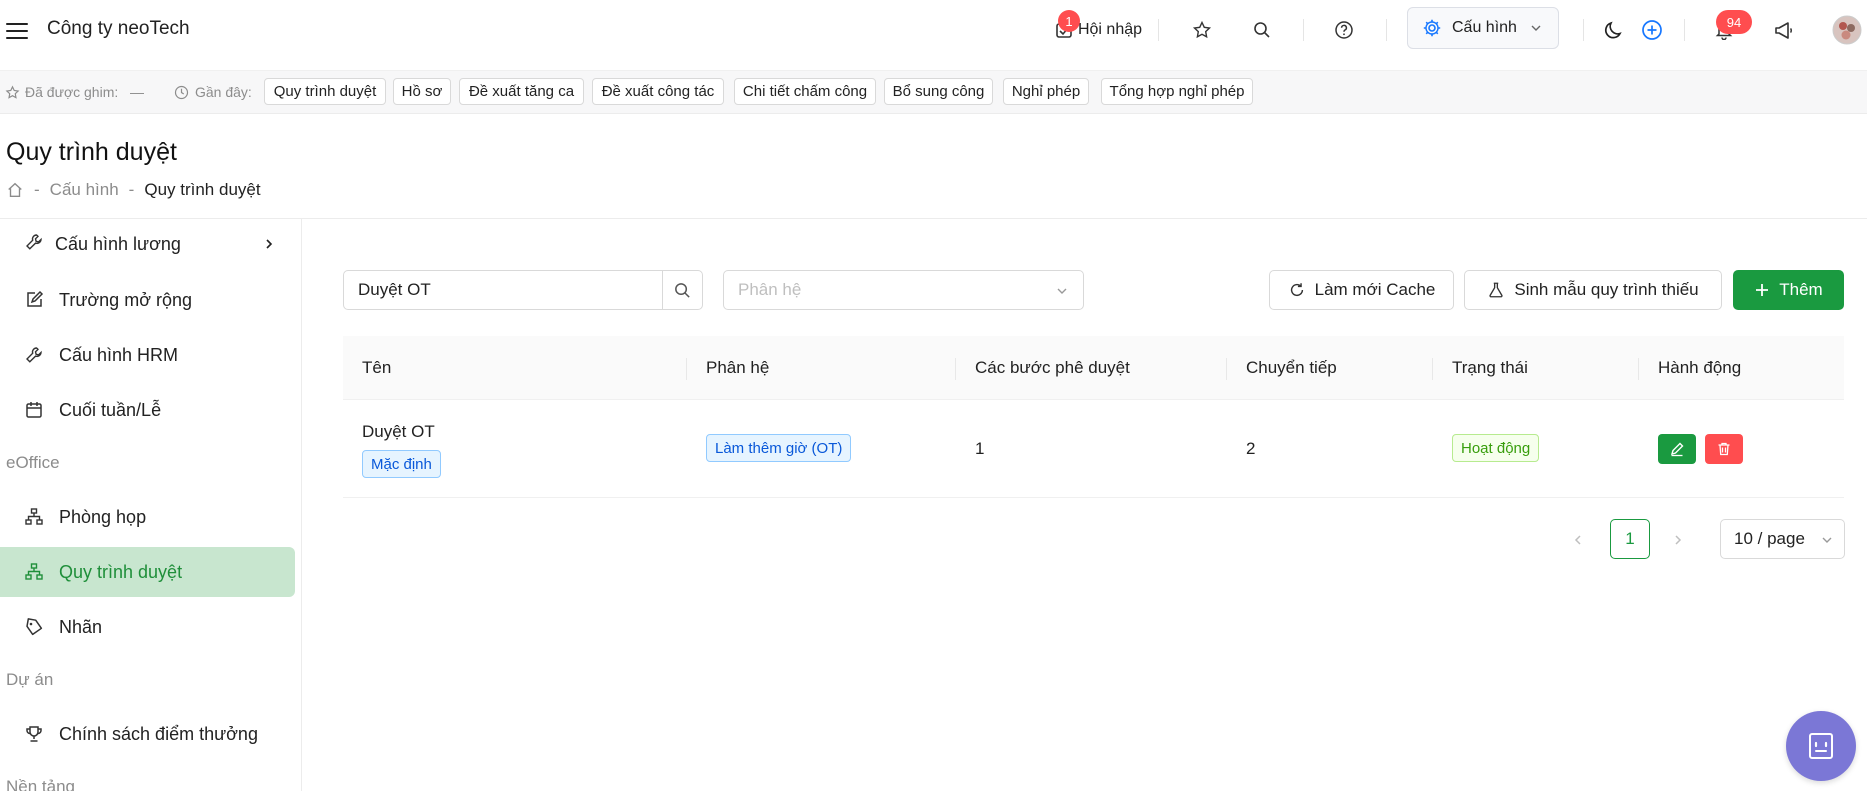 This screenshot has width=1867, height=791. I want to click on company-name: Công ty neoTech, so click(118, 29).